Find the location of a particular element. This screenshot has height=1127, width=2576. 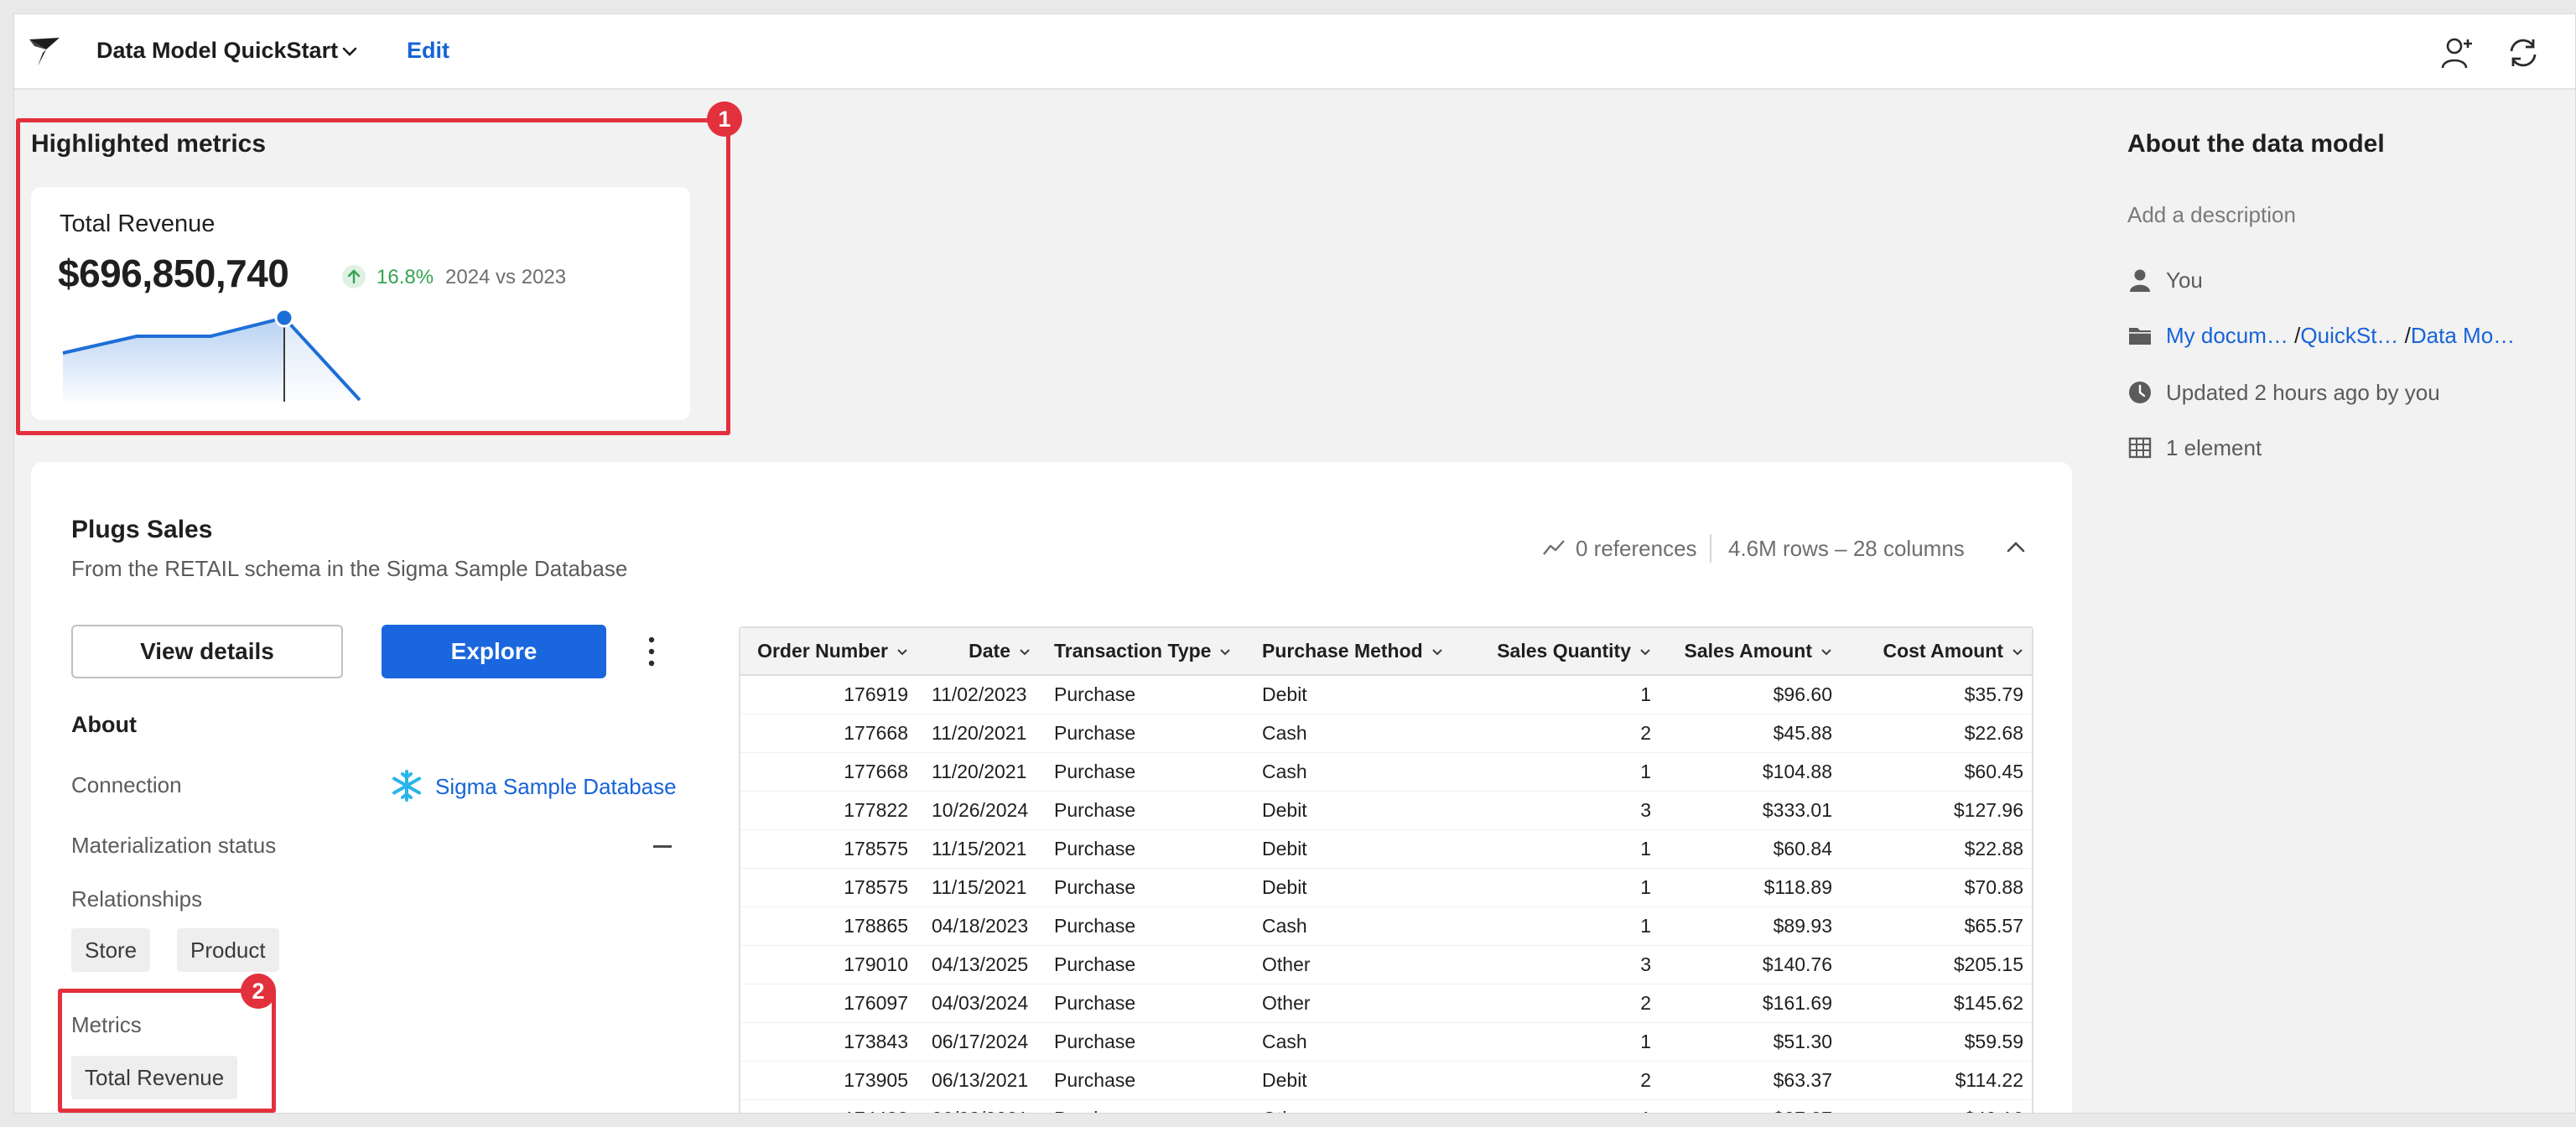

table-cell: $114.22 is located at coordinates (1938, 1080).